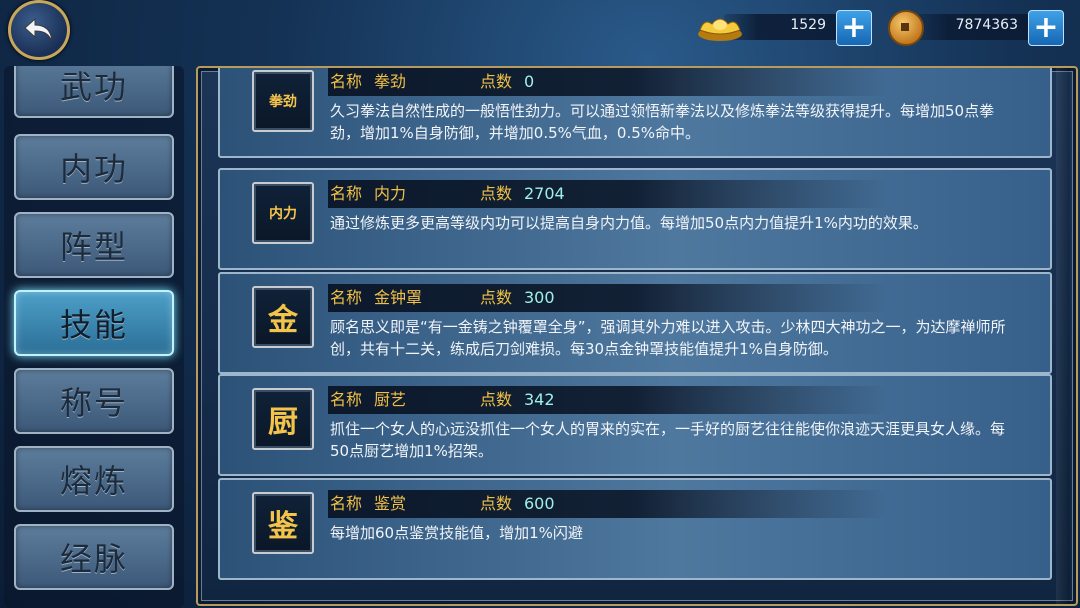  What do you see at coordinates (784, 28) in the screenshot?
I see `gold-ingot-resource: 1529 +` at bounding box center [784, 28].